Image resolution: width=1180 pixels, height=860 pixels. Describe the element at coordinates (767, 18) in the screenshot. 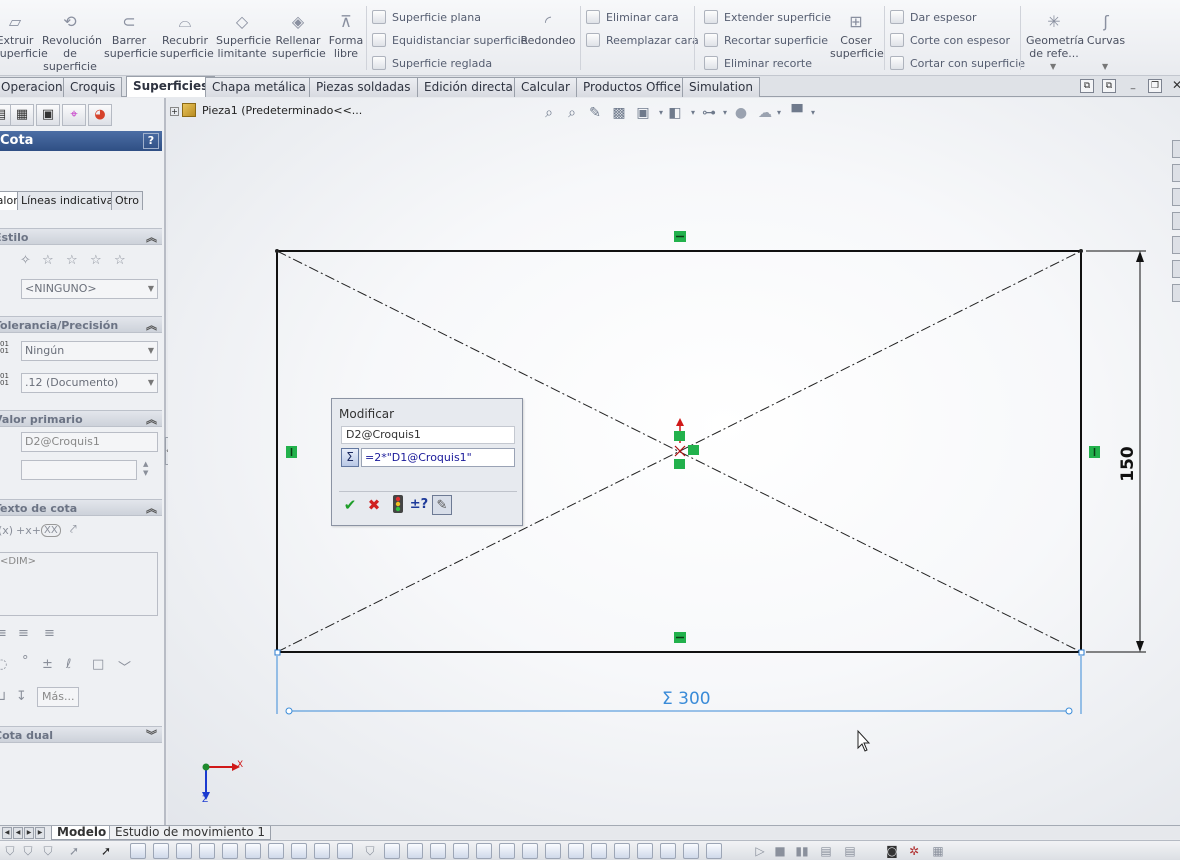

I see `extend-surface-button: Extender superficie` at that location.